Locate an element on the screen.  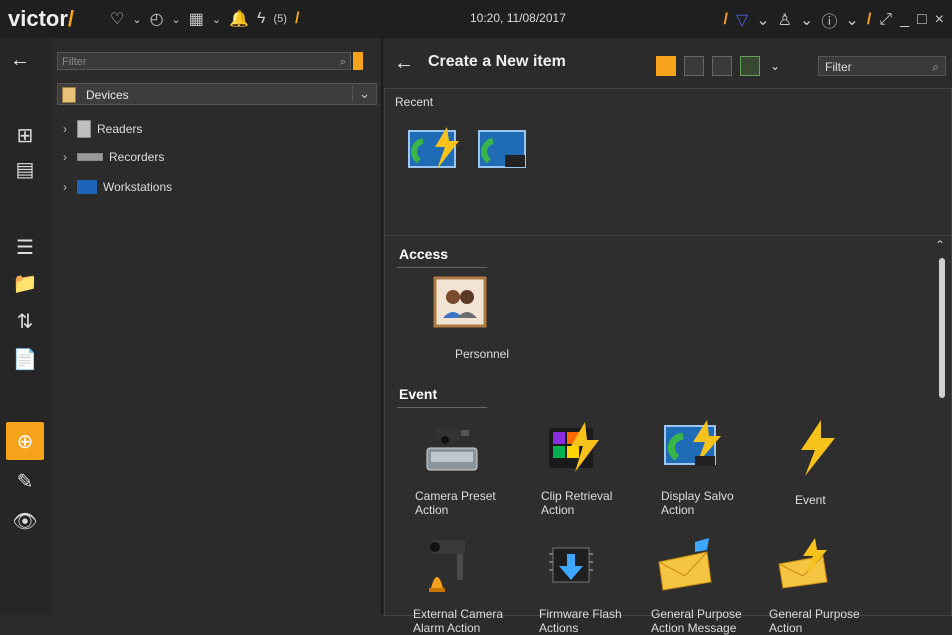
page-title: Create a New item is located at coordinates (497, 61).